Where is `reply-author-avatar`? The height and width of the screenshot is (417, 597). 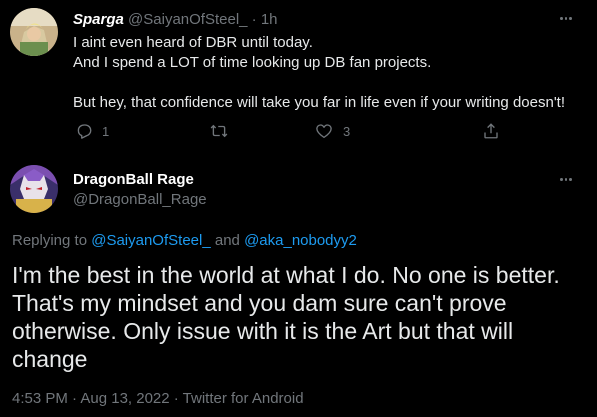
reply-author-avatar is located at coordinates (34, 32).